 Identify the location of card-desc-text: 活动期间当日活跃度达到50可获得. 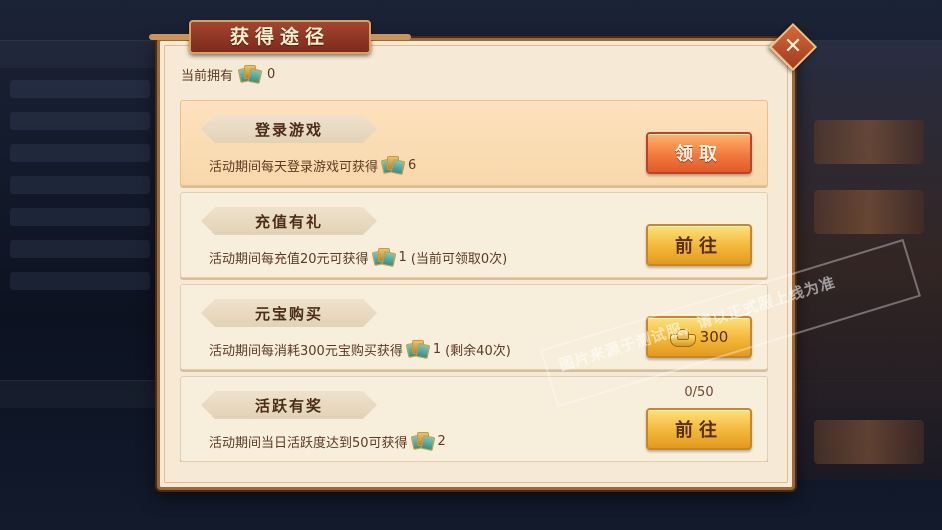
(308, 443).